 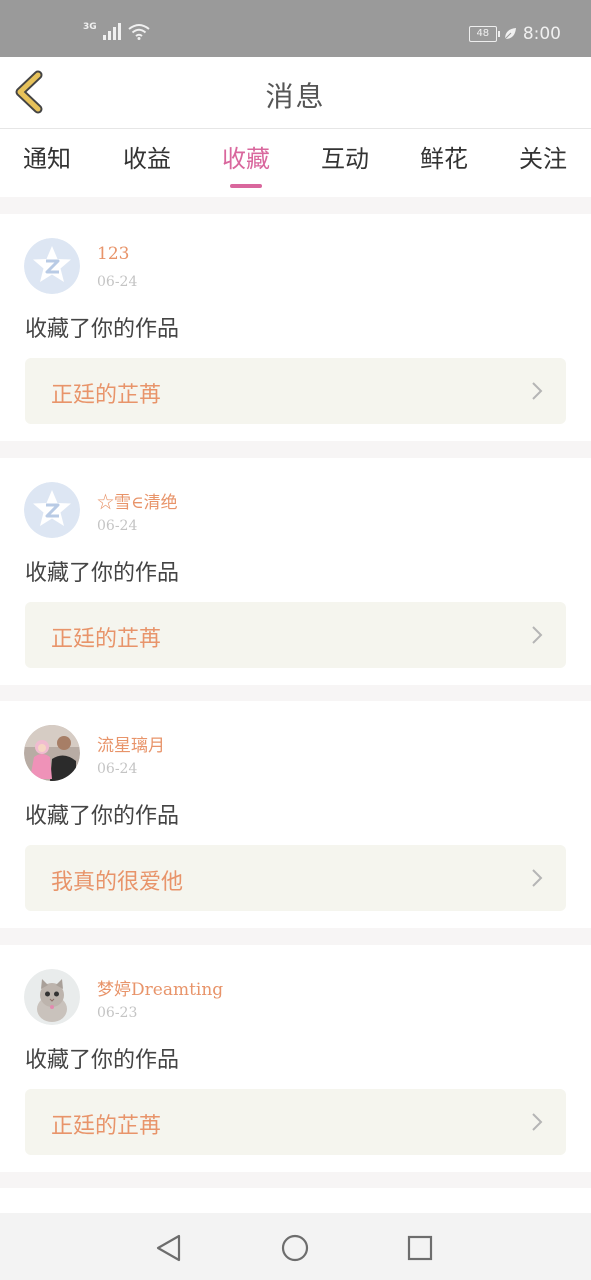 What do you see at coordinates (295, 163) in the screenshot?
I see `tab-bar: 通知 收益 收藏 互动 鲜花 关注` at bounding box center [295, 163].